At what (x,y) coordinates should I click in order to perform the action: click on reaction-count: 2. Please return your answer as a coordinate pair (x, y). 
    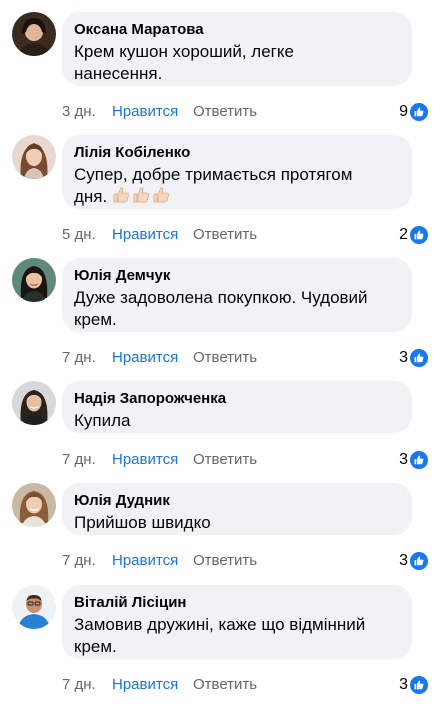
    Looking at the image, I should click on (413, 235).